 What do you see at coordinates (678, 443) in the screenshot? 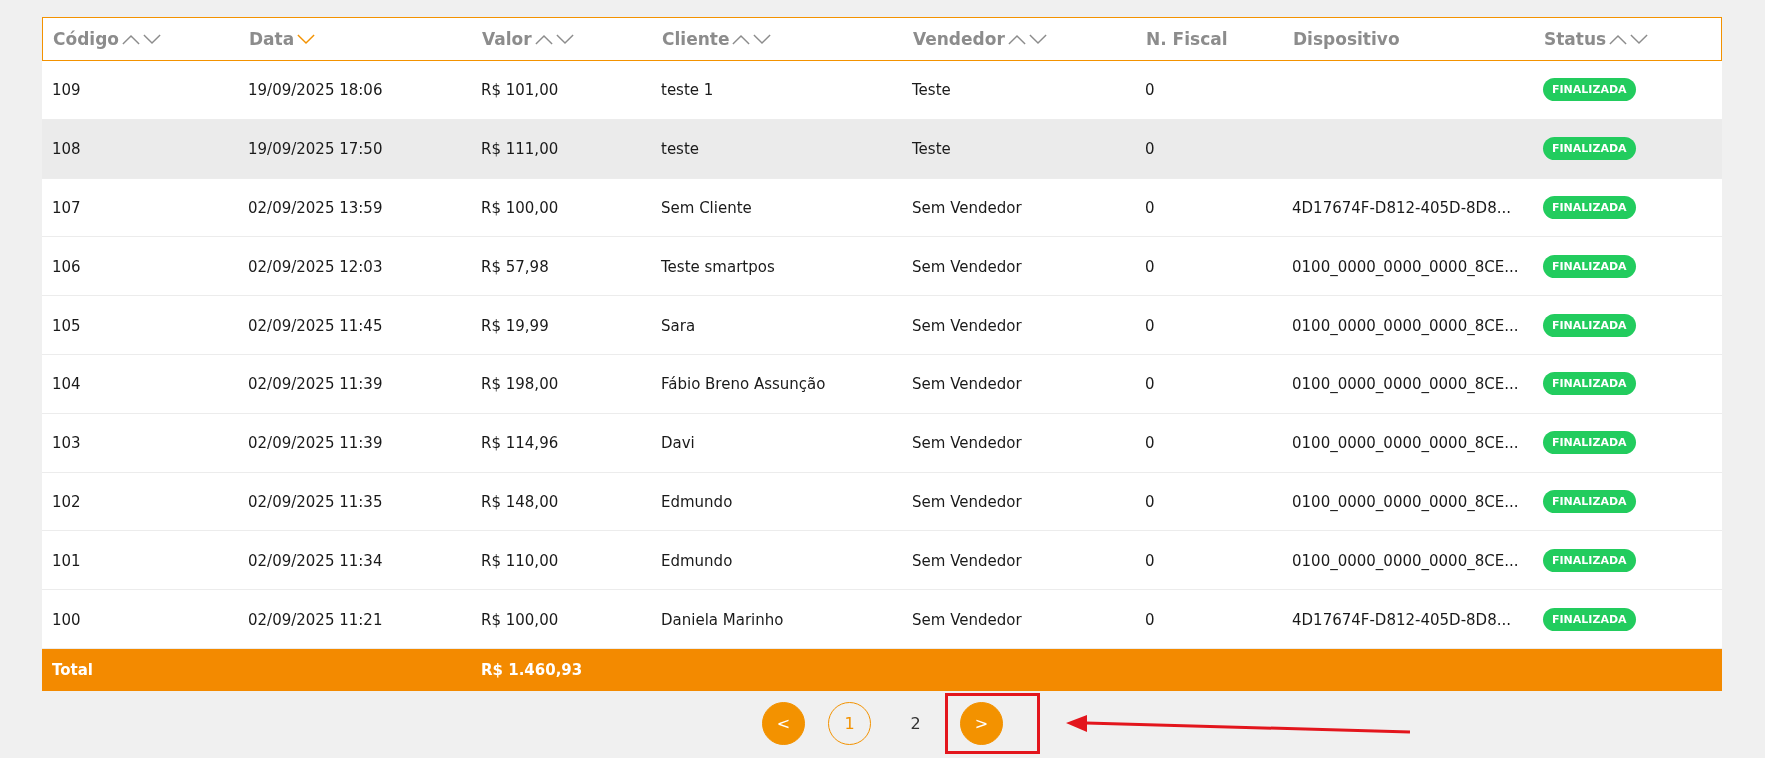
I see `table-cell: Davi` at bounding box center [678, 443].